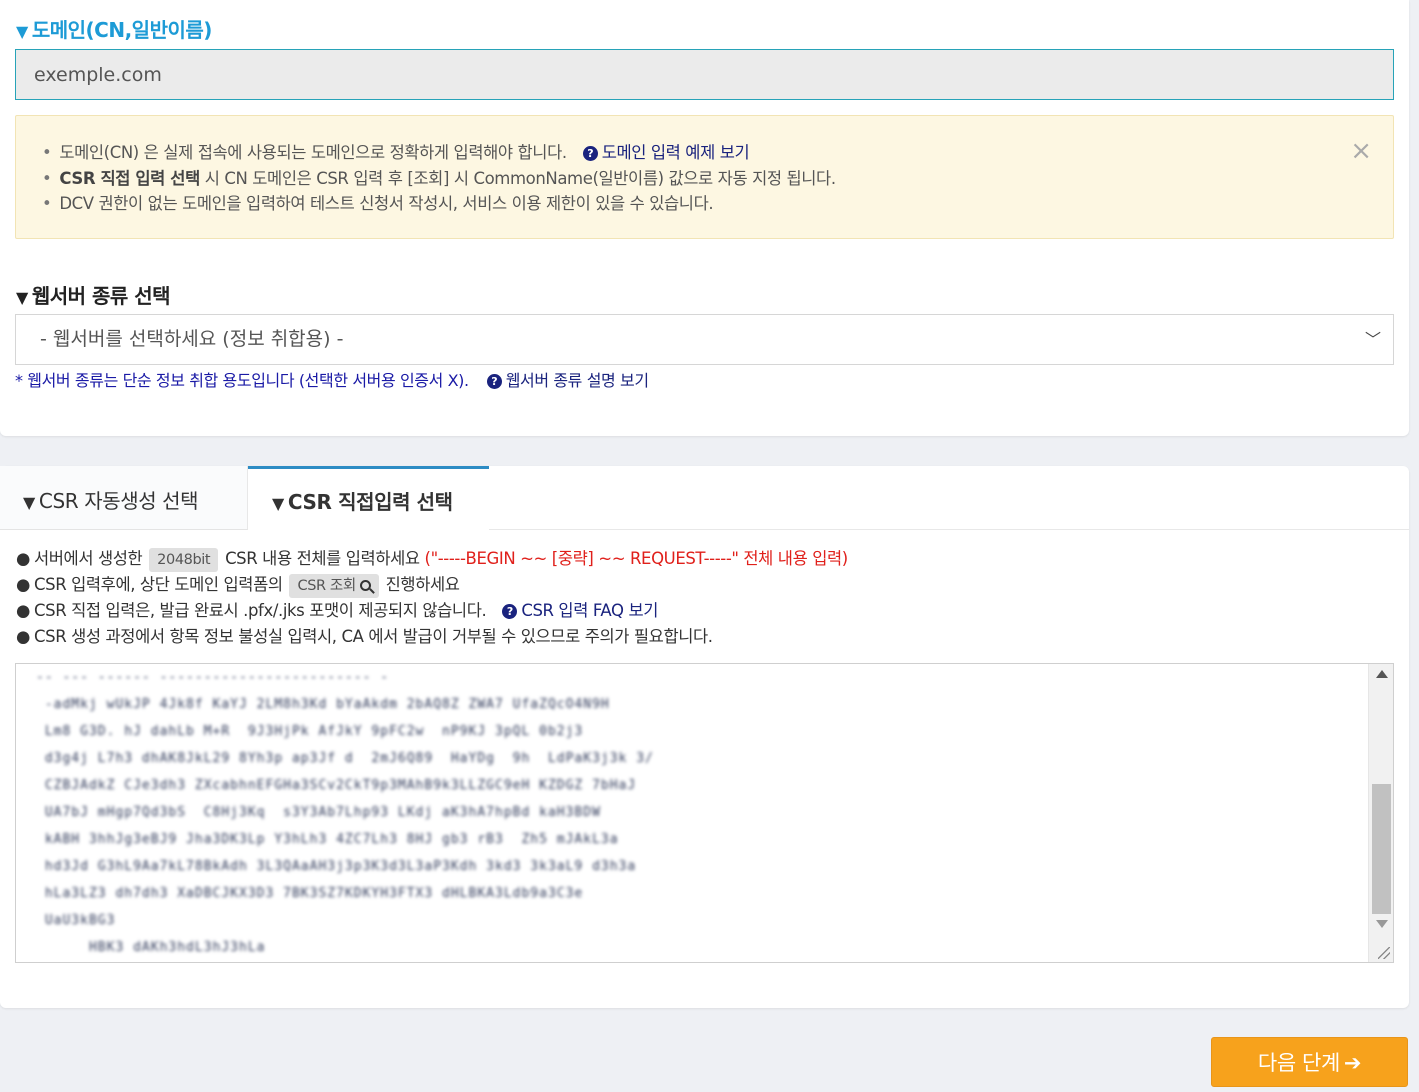 Image resolution: width=1419 pixels, height=1092 pixels. I want to click on search-icon, so click(365, 585).